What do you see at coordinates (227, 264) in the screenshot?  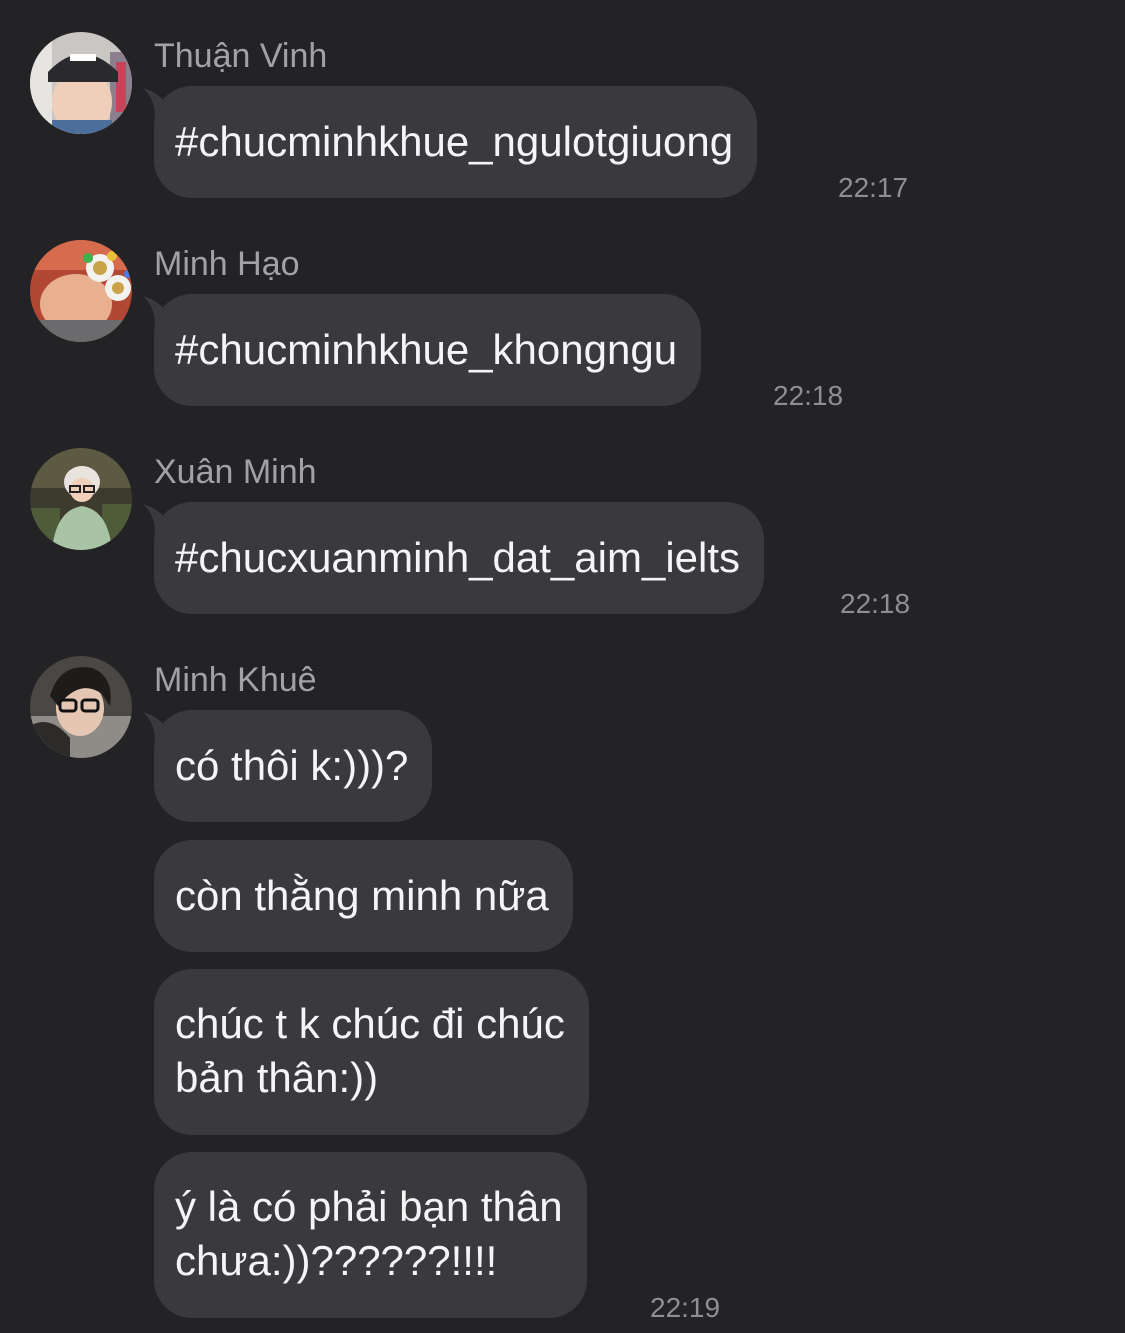 I see `sender-name: Minh Hạo` at bounding box center [227, 264].